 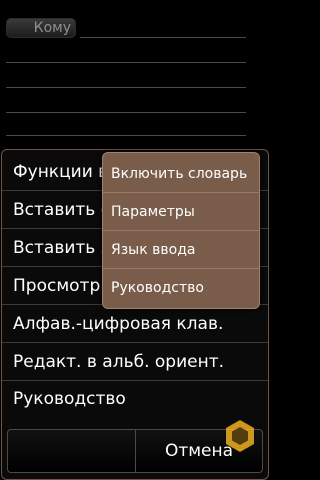 What do you see at coordinates (181, 288) in the screenshot?
I see `submenu-item-guide: Руководство` at bounding box center [181, 288].